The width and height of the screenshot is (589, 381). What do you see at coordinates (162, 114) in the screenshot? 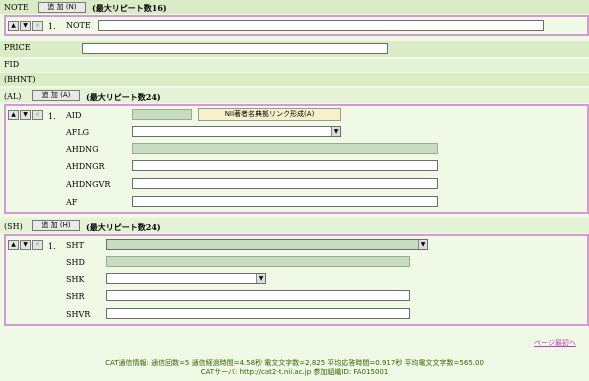
I see `aid-input` at bounding box center [162, 114].